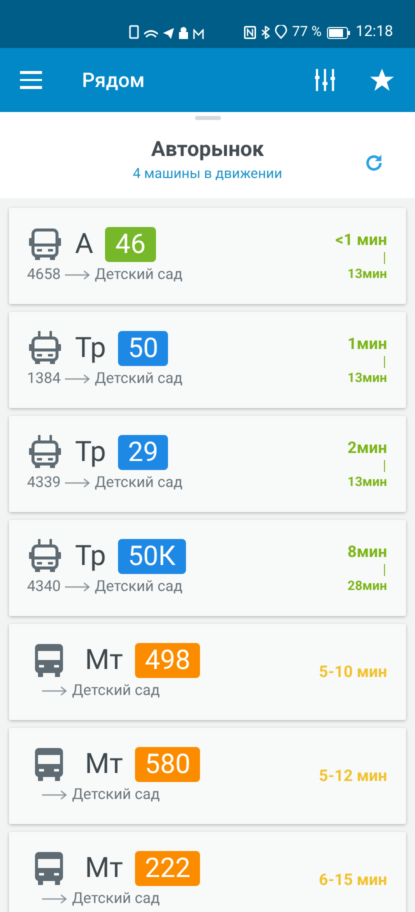 This screenshot has width=415, height=912. What do you see at coordinates (207, 118) in the screenshot?
I see `drag-handle` at bounding box center [207, 118].